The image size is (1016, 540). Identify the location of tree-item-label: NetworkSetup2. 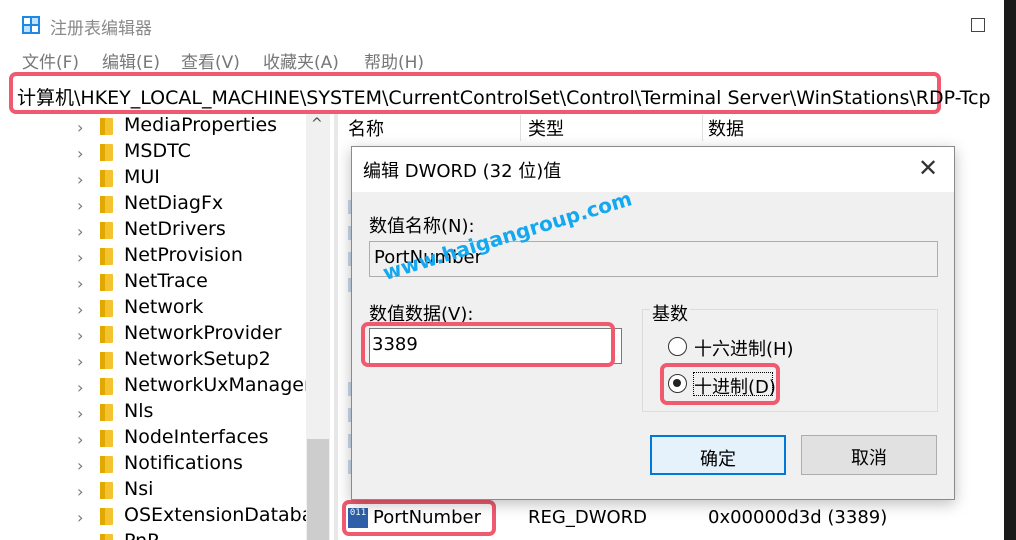
(197, 359).